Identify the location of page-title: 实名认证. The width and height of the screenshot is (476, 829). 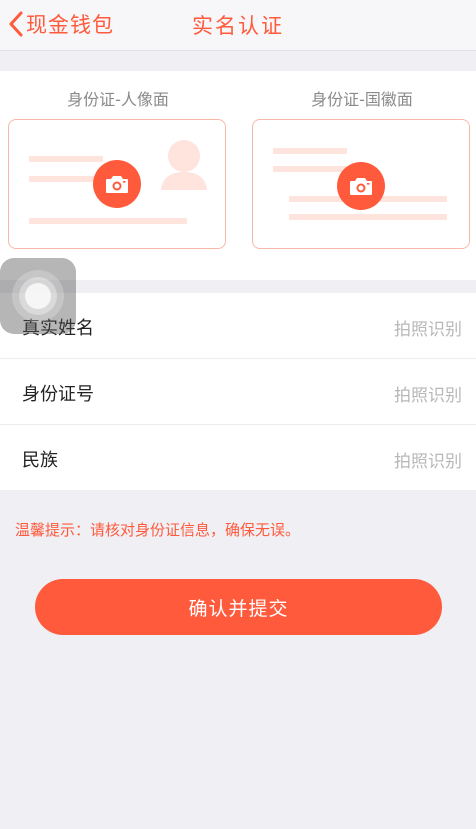
(238, 26).